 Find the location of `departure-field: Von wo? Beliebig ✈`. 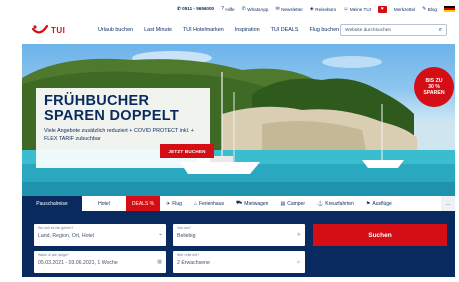

departure-field: Von wo? Beliebig ✈ is located at coordinates (239, 235).